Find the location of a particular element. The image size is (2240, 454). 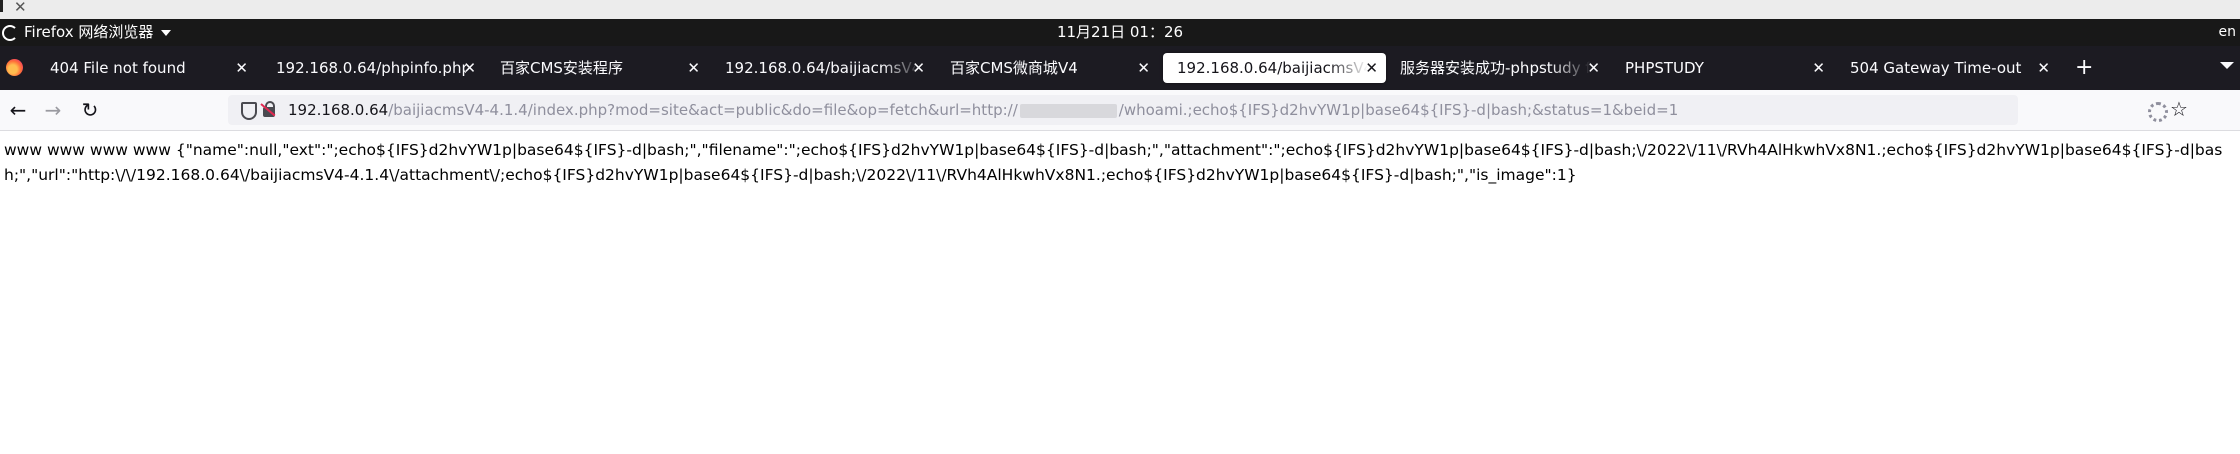

tab-baijiacms-url-active: 192.168.0.64/baijiacmsV4-4. ✕ is located at coordinates (1274, 68).